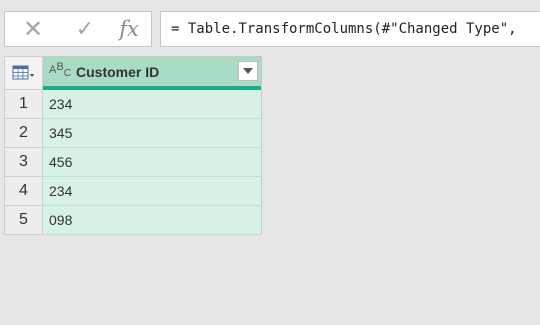 This screenshot has height=325, width=540. Describe the element at coordinates (248, 71) in the screenshot. I see `column-filter-dropdown-icon` at that location.